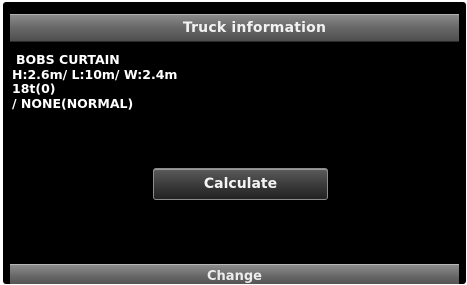 This screenshot has height=285, width=467. I want to click on calculate-button: Calculate, so click(240, 184).